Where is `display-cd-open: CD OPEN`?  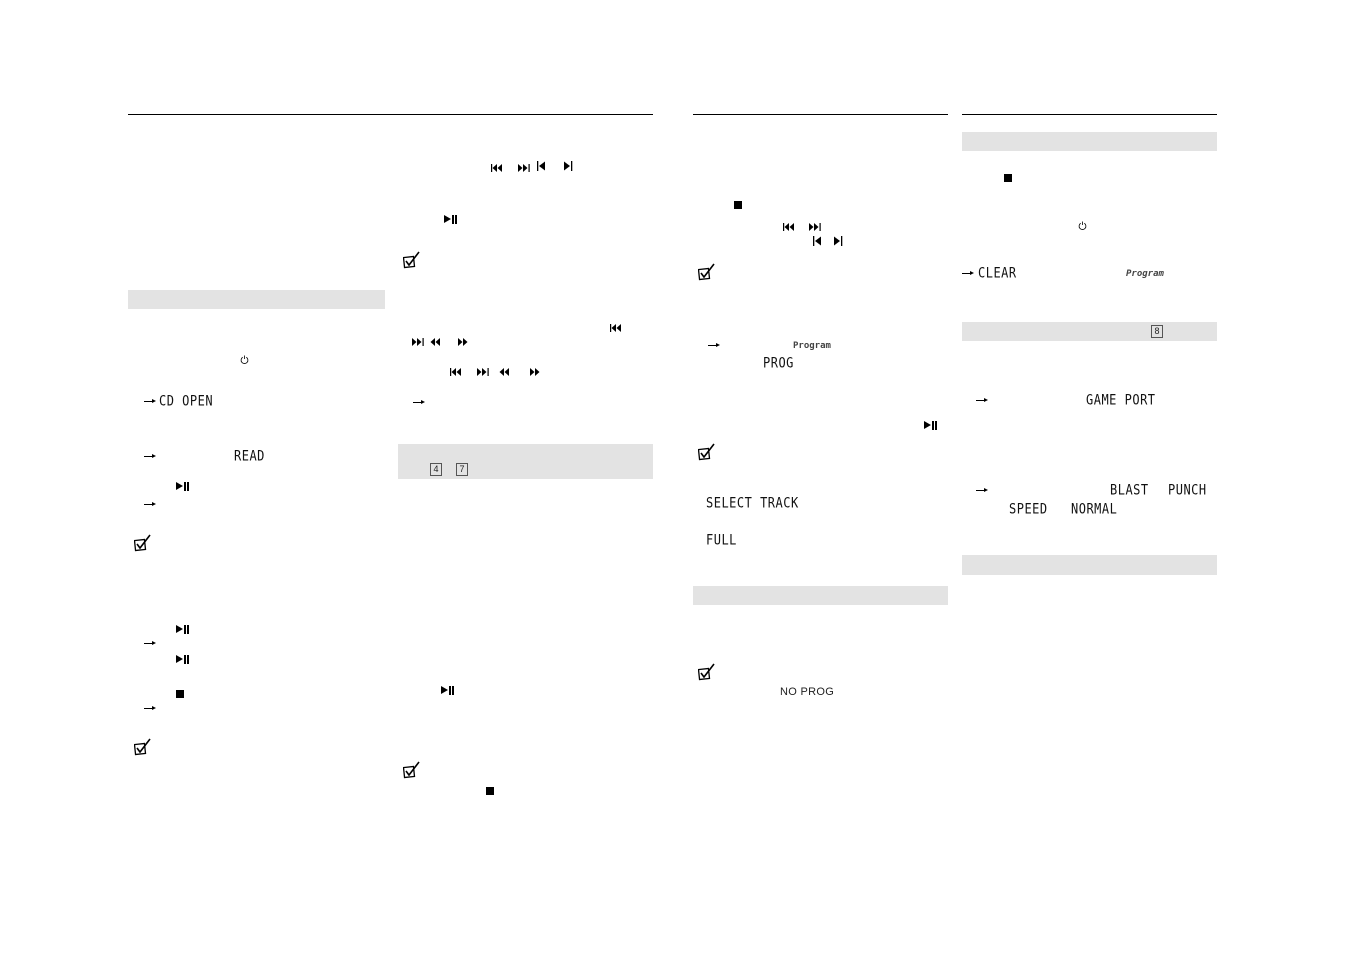 display-cd-open: CD OPEN is located at coordinates (186, 401).